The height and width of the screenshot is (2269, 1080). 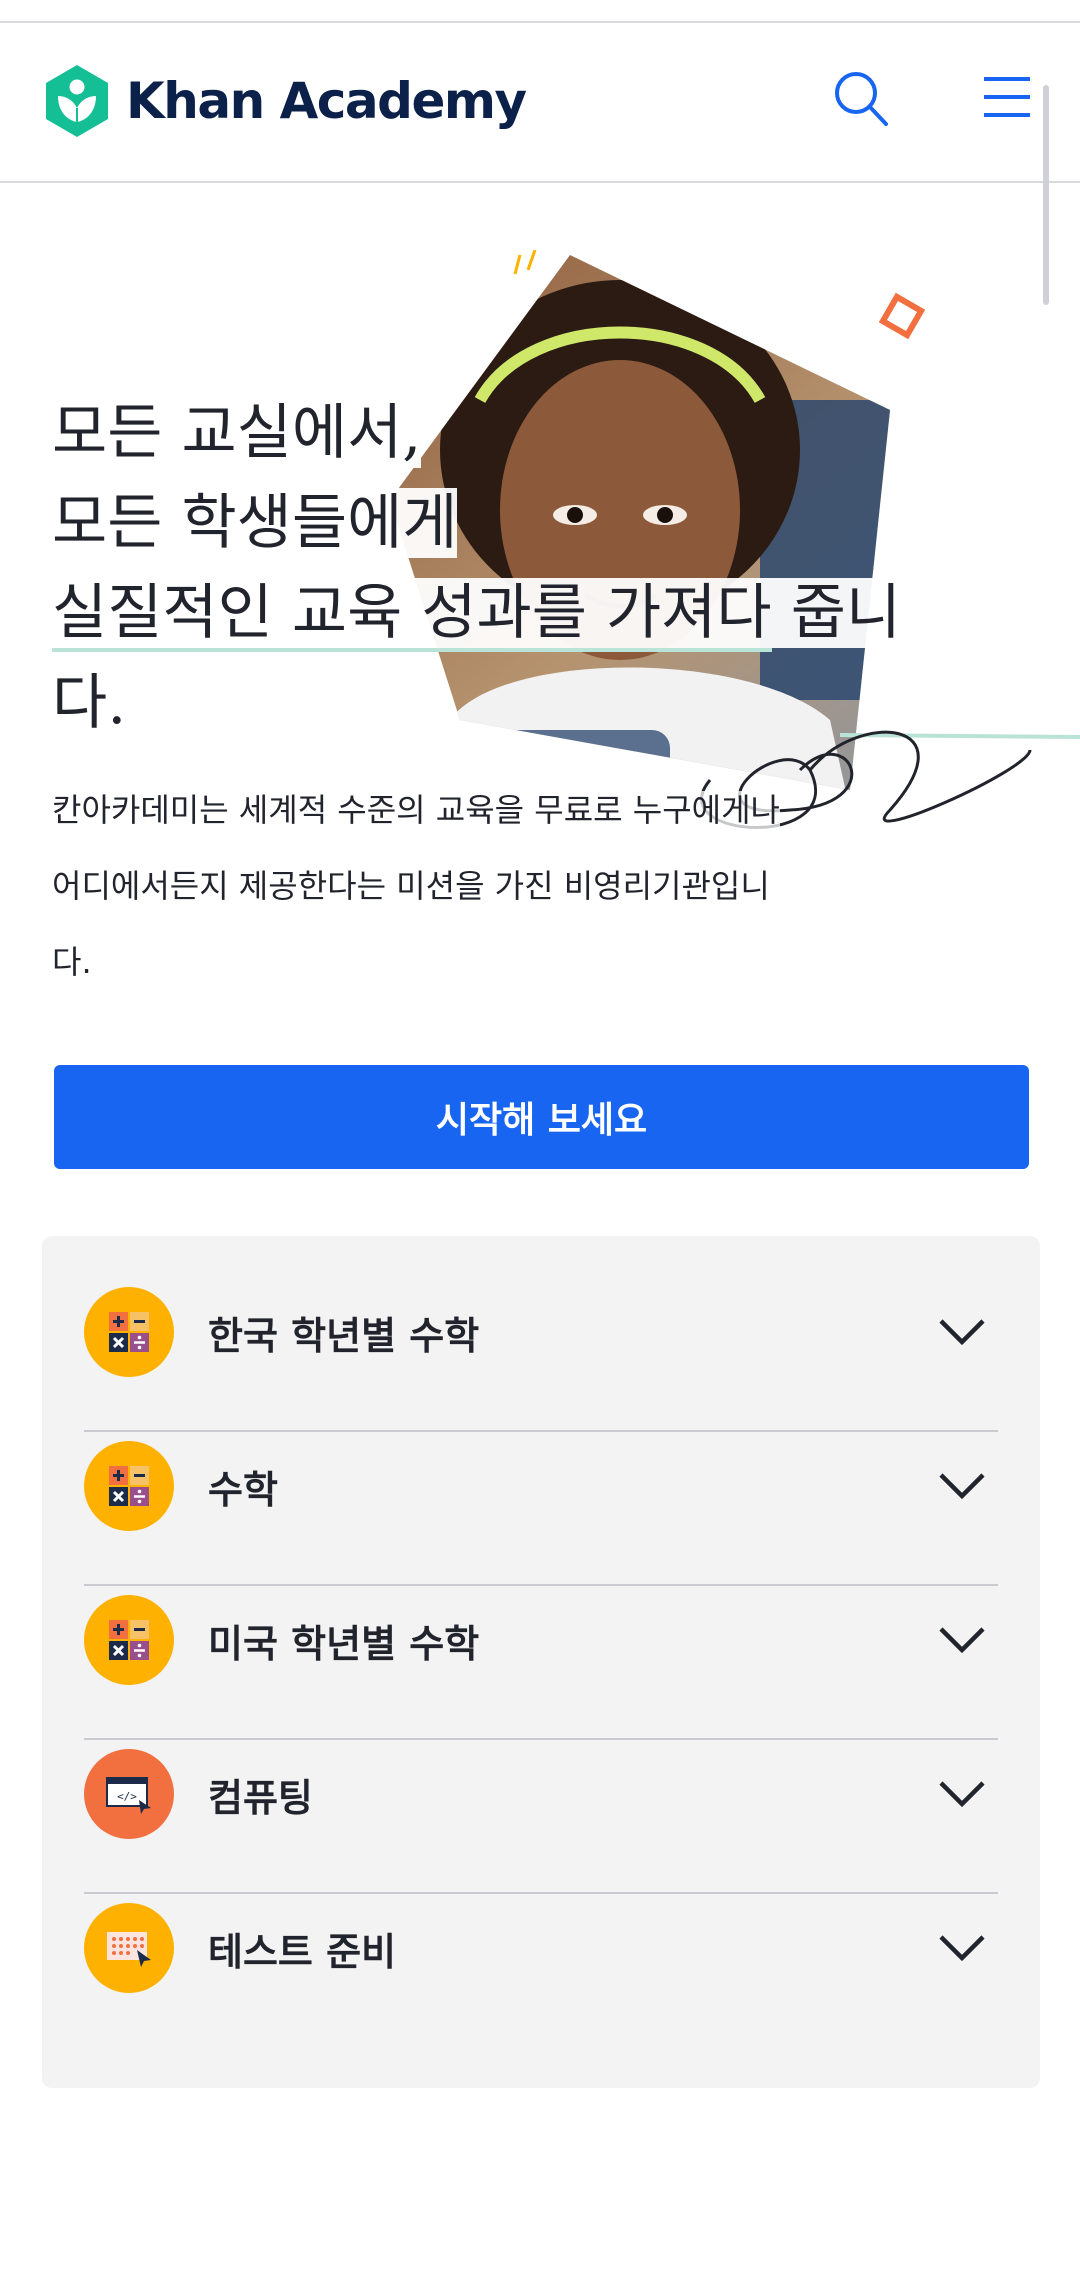 What do you see at coordinates (541, 1640) in the screenshot?
I see `subject-row-us-math: 미국 학년별 수학` at bounding box center [541, 1640].